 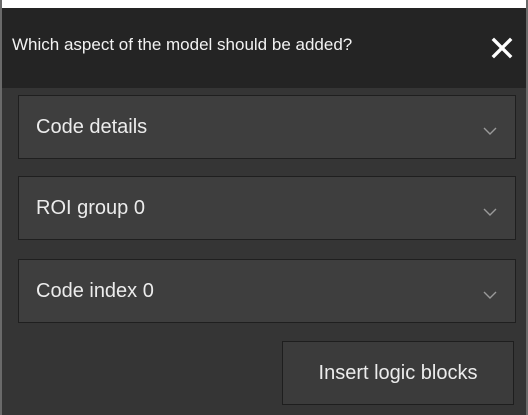 I want to click on code-index-select: Code index 0, so click(x=267, y=291).